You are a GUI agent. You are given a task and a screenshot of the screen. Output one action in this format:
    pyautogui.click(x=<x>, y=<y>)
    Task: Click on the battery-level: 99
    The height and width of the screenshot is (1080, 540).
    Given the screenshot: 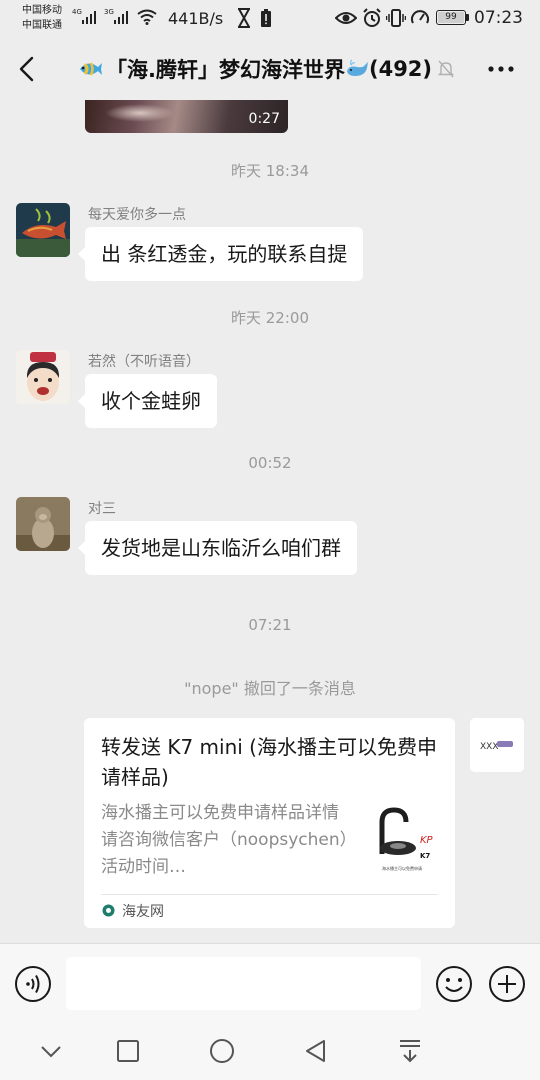 What is the action you would take?
    pyautogui.click(x=451, y=17)
    